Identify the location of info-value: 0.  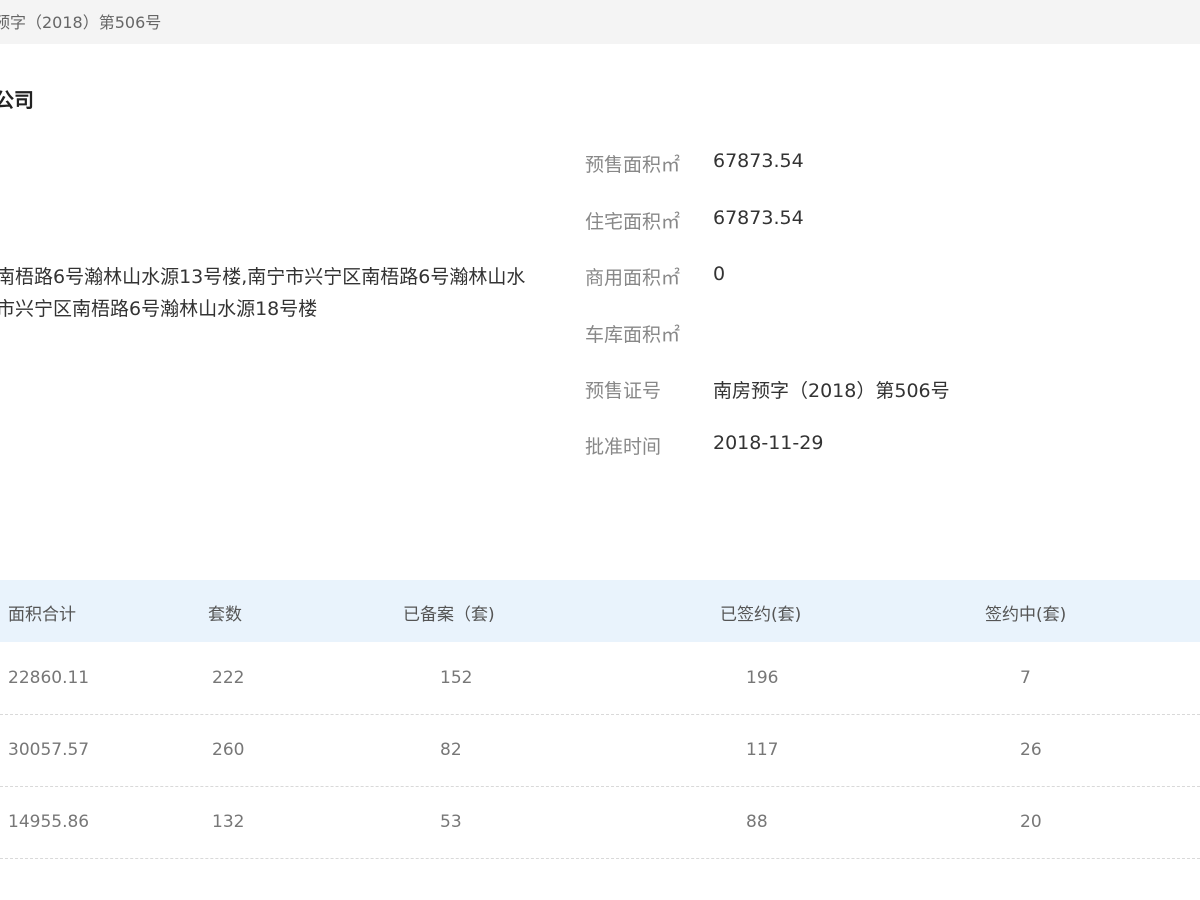
(719, 274).